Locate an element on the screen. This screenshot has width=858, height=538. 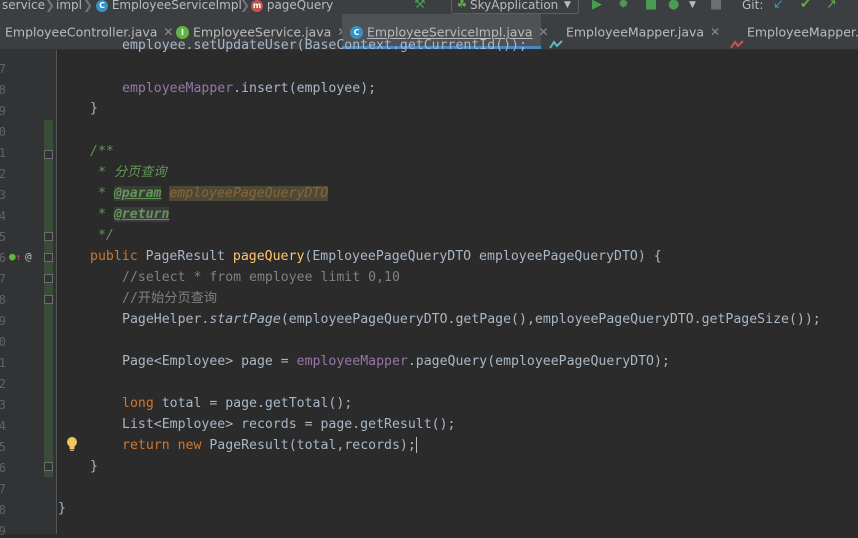
line-number: 9 is located at coordinates (3, 531).